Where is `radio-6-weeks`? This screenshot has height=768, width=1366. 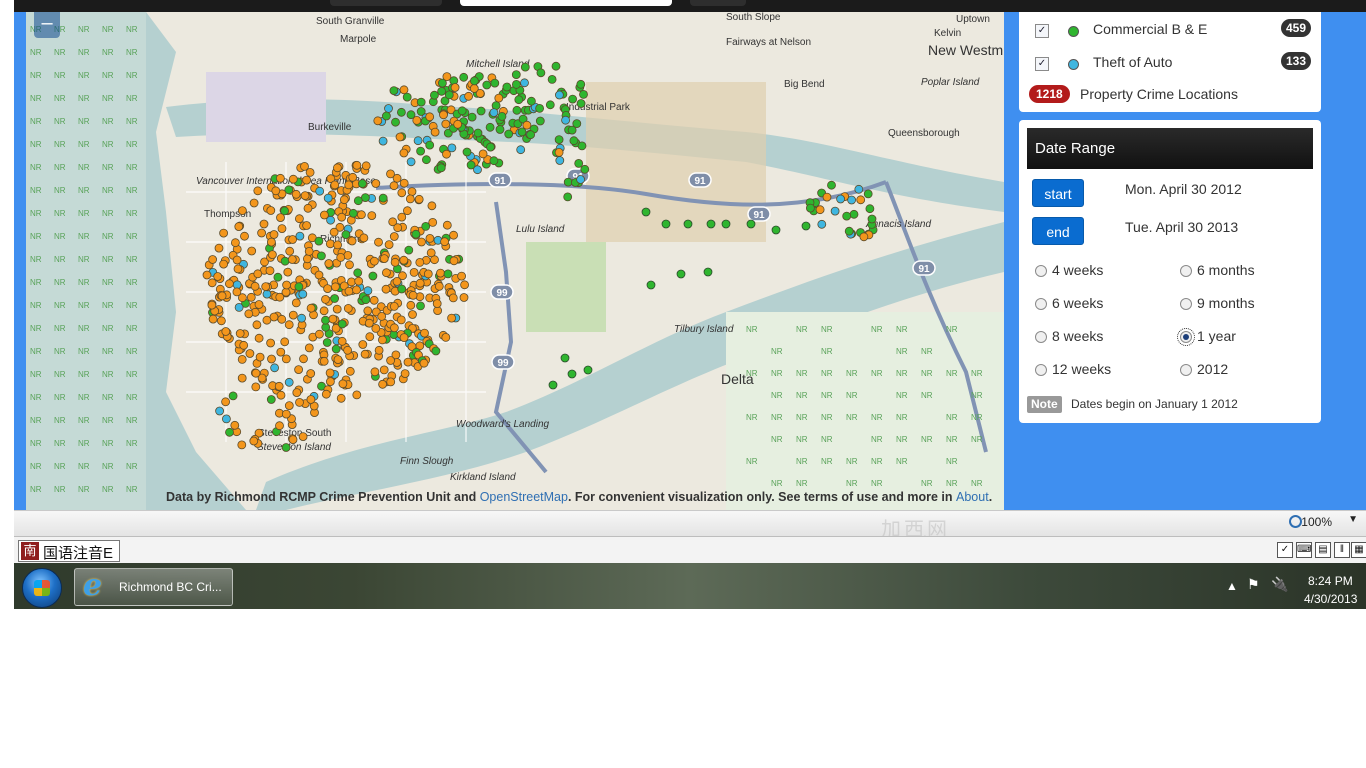
radio-6-weeks is located at coordinates (1041, 304).